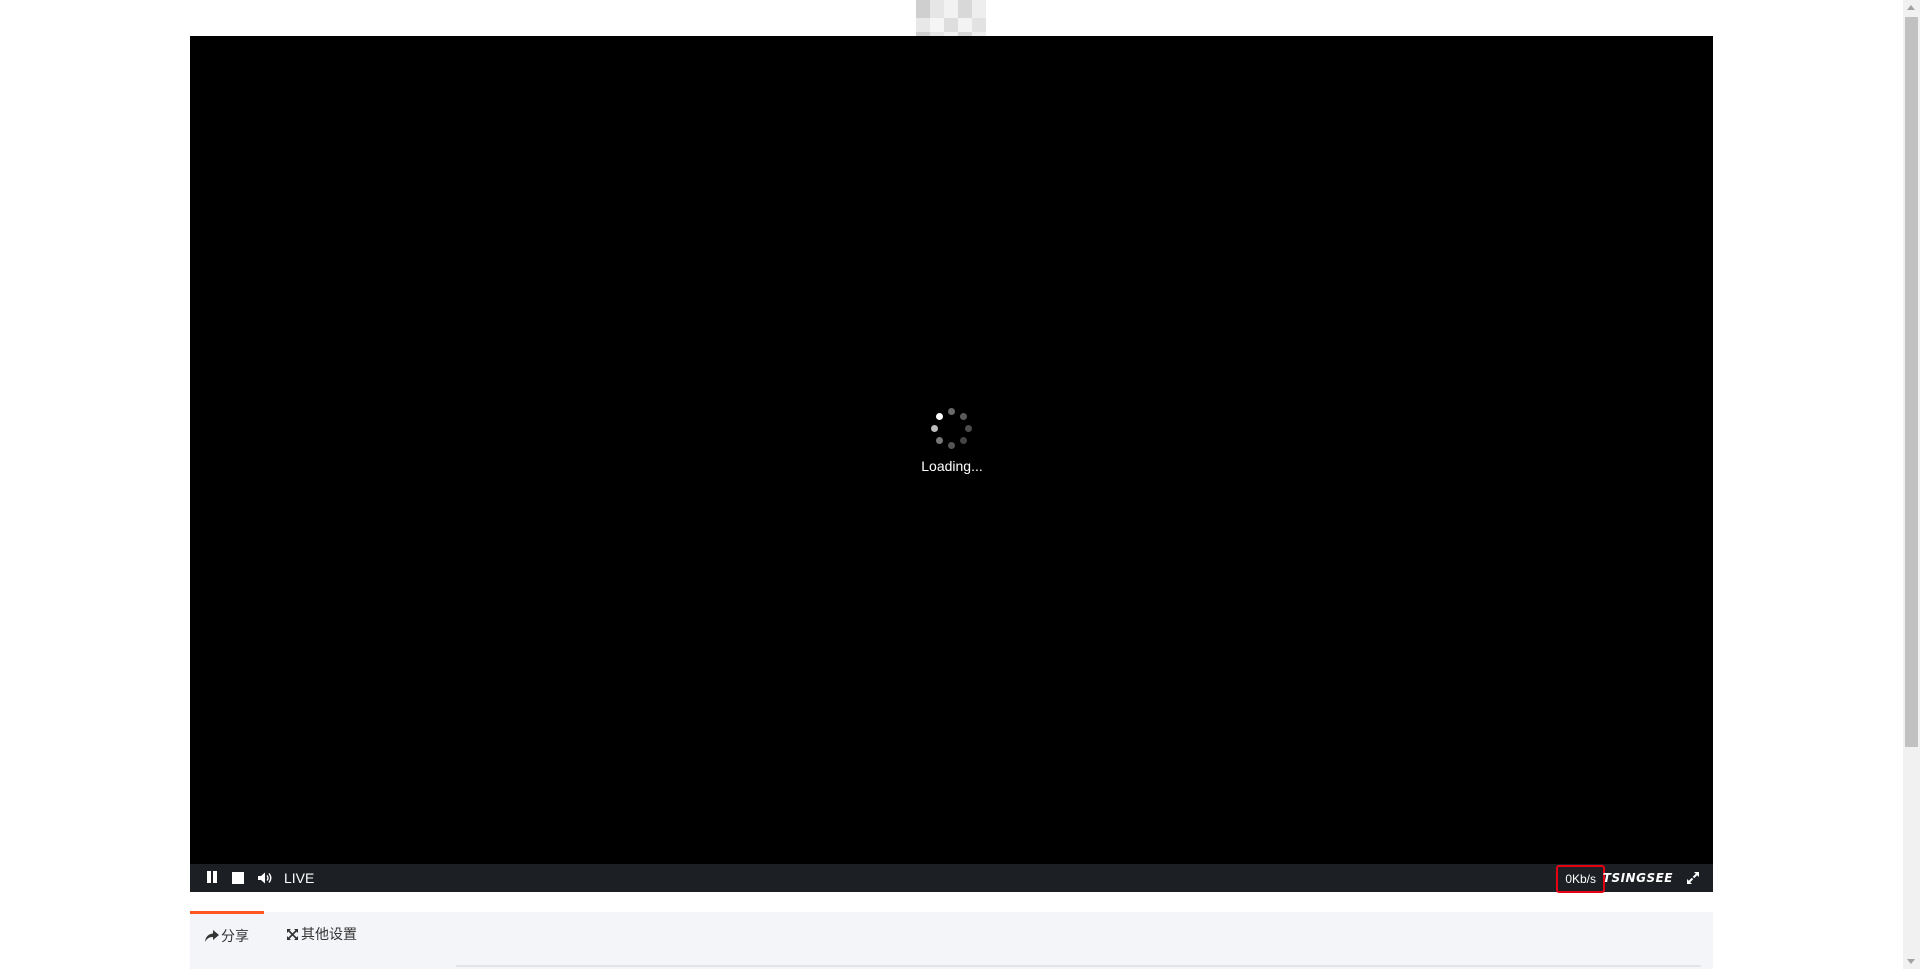  What do you see at coordinates (942, 18) in the screenshot?
I see `blurred-title` at bounding box center [942, 18].